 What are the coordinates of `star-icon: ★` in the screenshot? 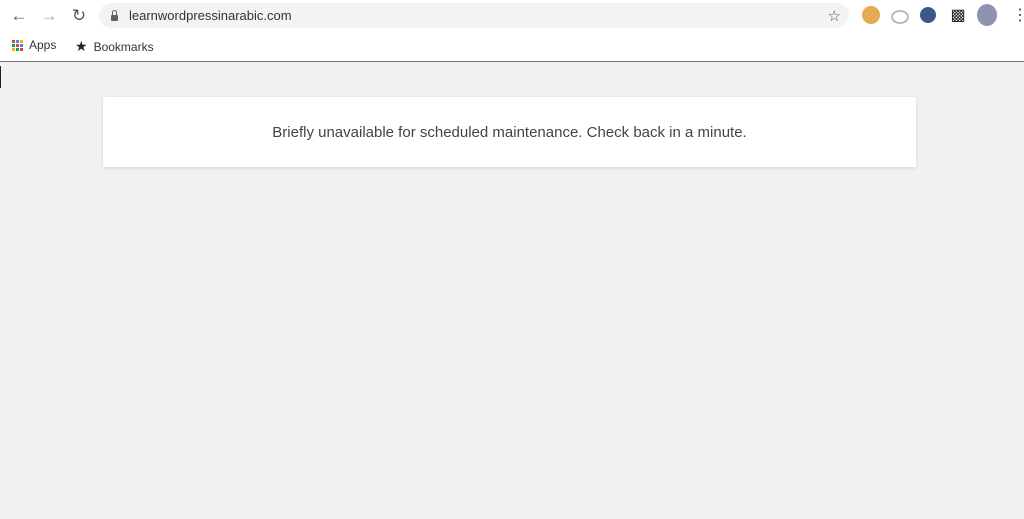 It's located at (81, 46).